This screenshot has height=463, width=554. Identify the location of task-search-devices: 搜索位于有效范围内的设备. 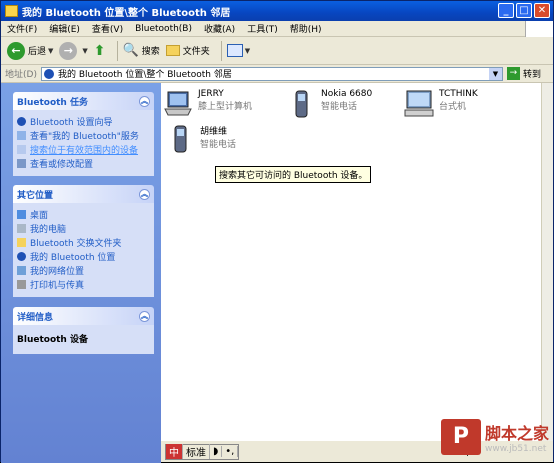
(83, 149).